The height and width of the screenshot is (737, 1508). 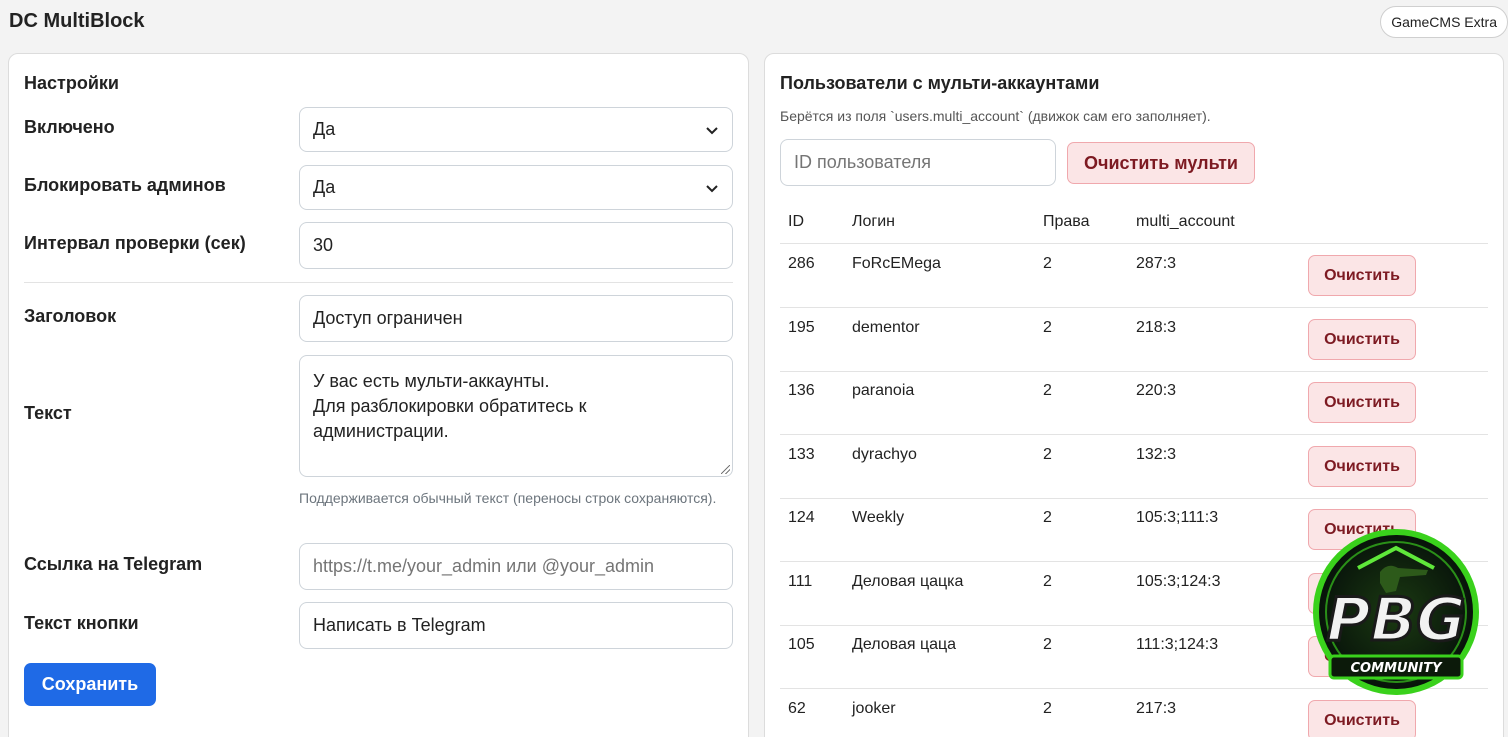 I want to click on cell-multi-account: 220:3, so click(x=1156, y=390).